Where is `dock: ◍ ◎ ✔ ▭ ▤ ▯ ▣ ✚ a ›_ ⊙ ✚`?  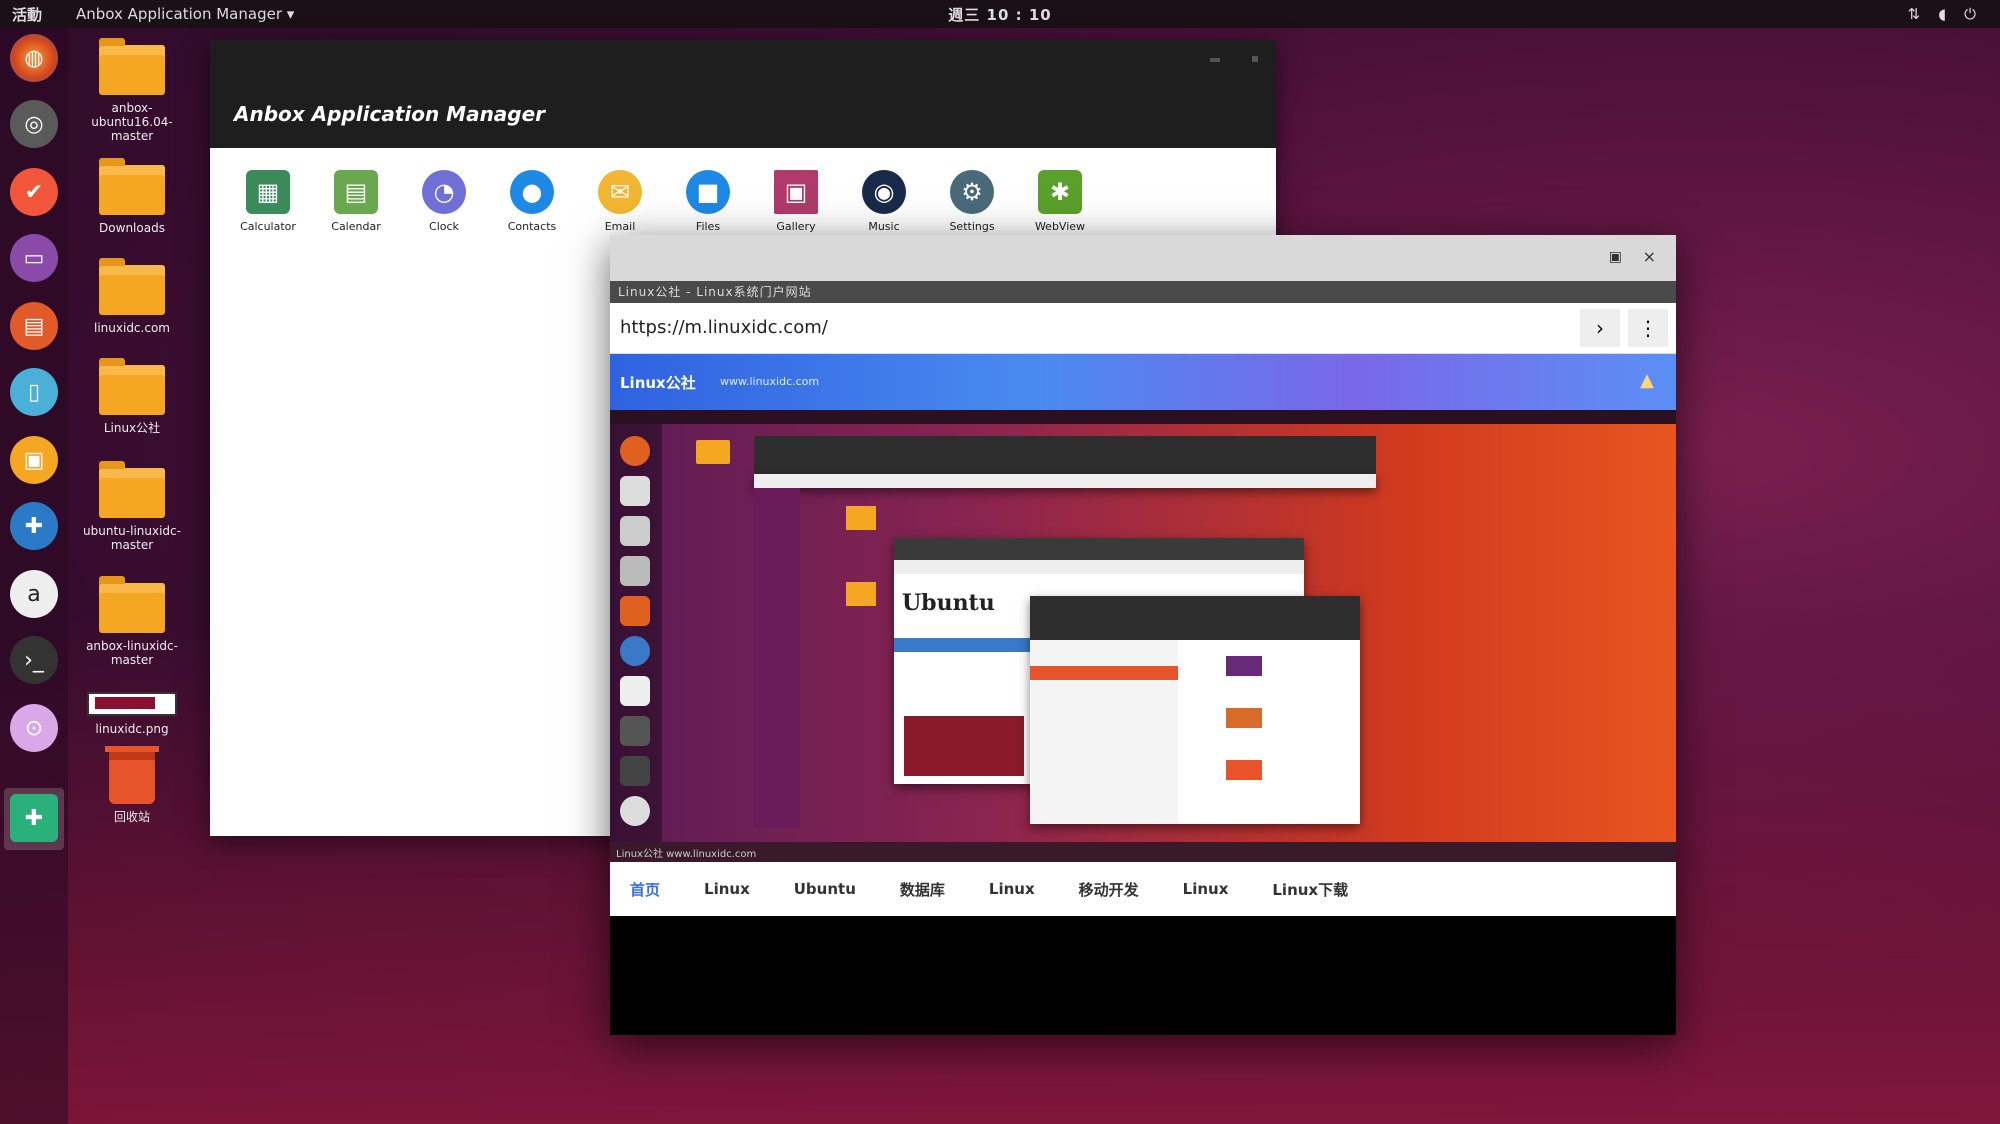
dock: ◍ ◎ ✔ ▭ ▤ ▯ ▣ ✚ a ›_ ⊙ ✚ is located at coordinates (34, 576).